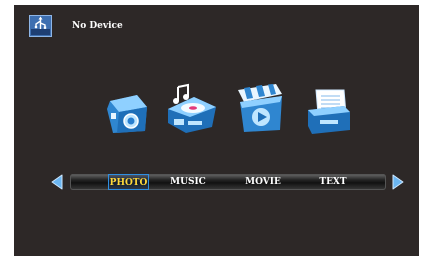 The width and height of the screenshot is (430, 257). What do you see at coordinates (56, 182) in the screenshot?
I see `arrow-left-icon` at bounding box center [56, 182].